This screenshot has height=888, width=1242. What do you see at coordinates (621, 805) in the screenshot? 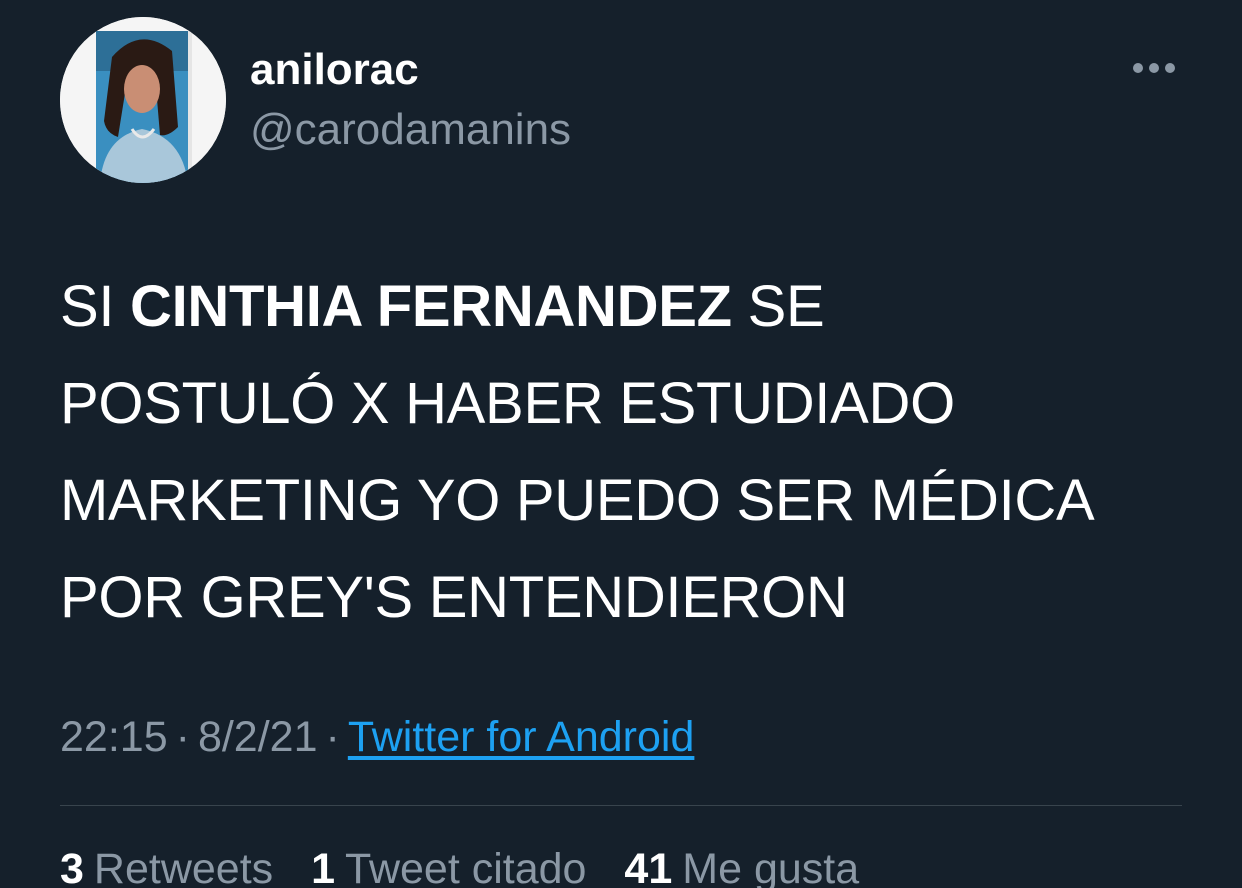
I see `divider` at bounding box center [621, 805].